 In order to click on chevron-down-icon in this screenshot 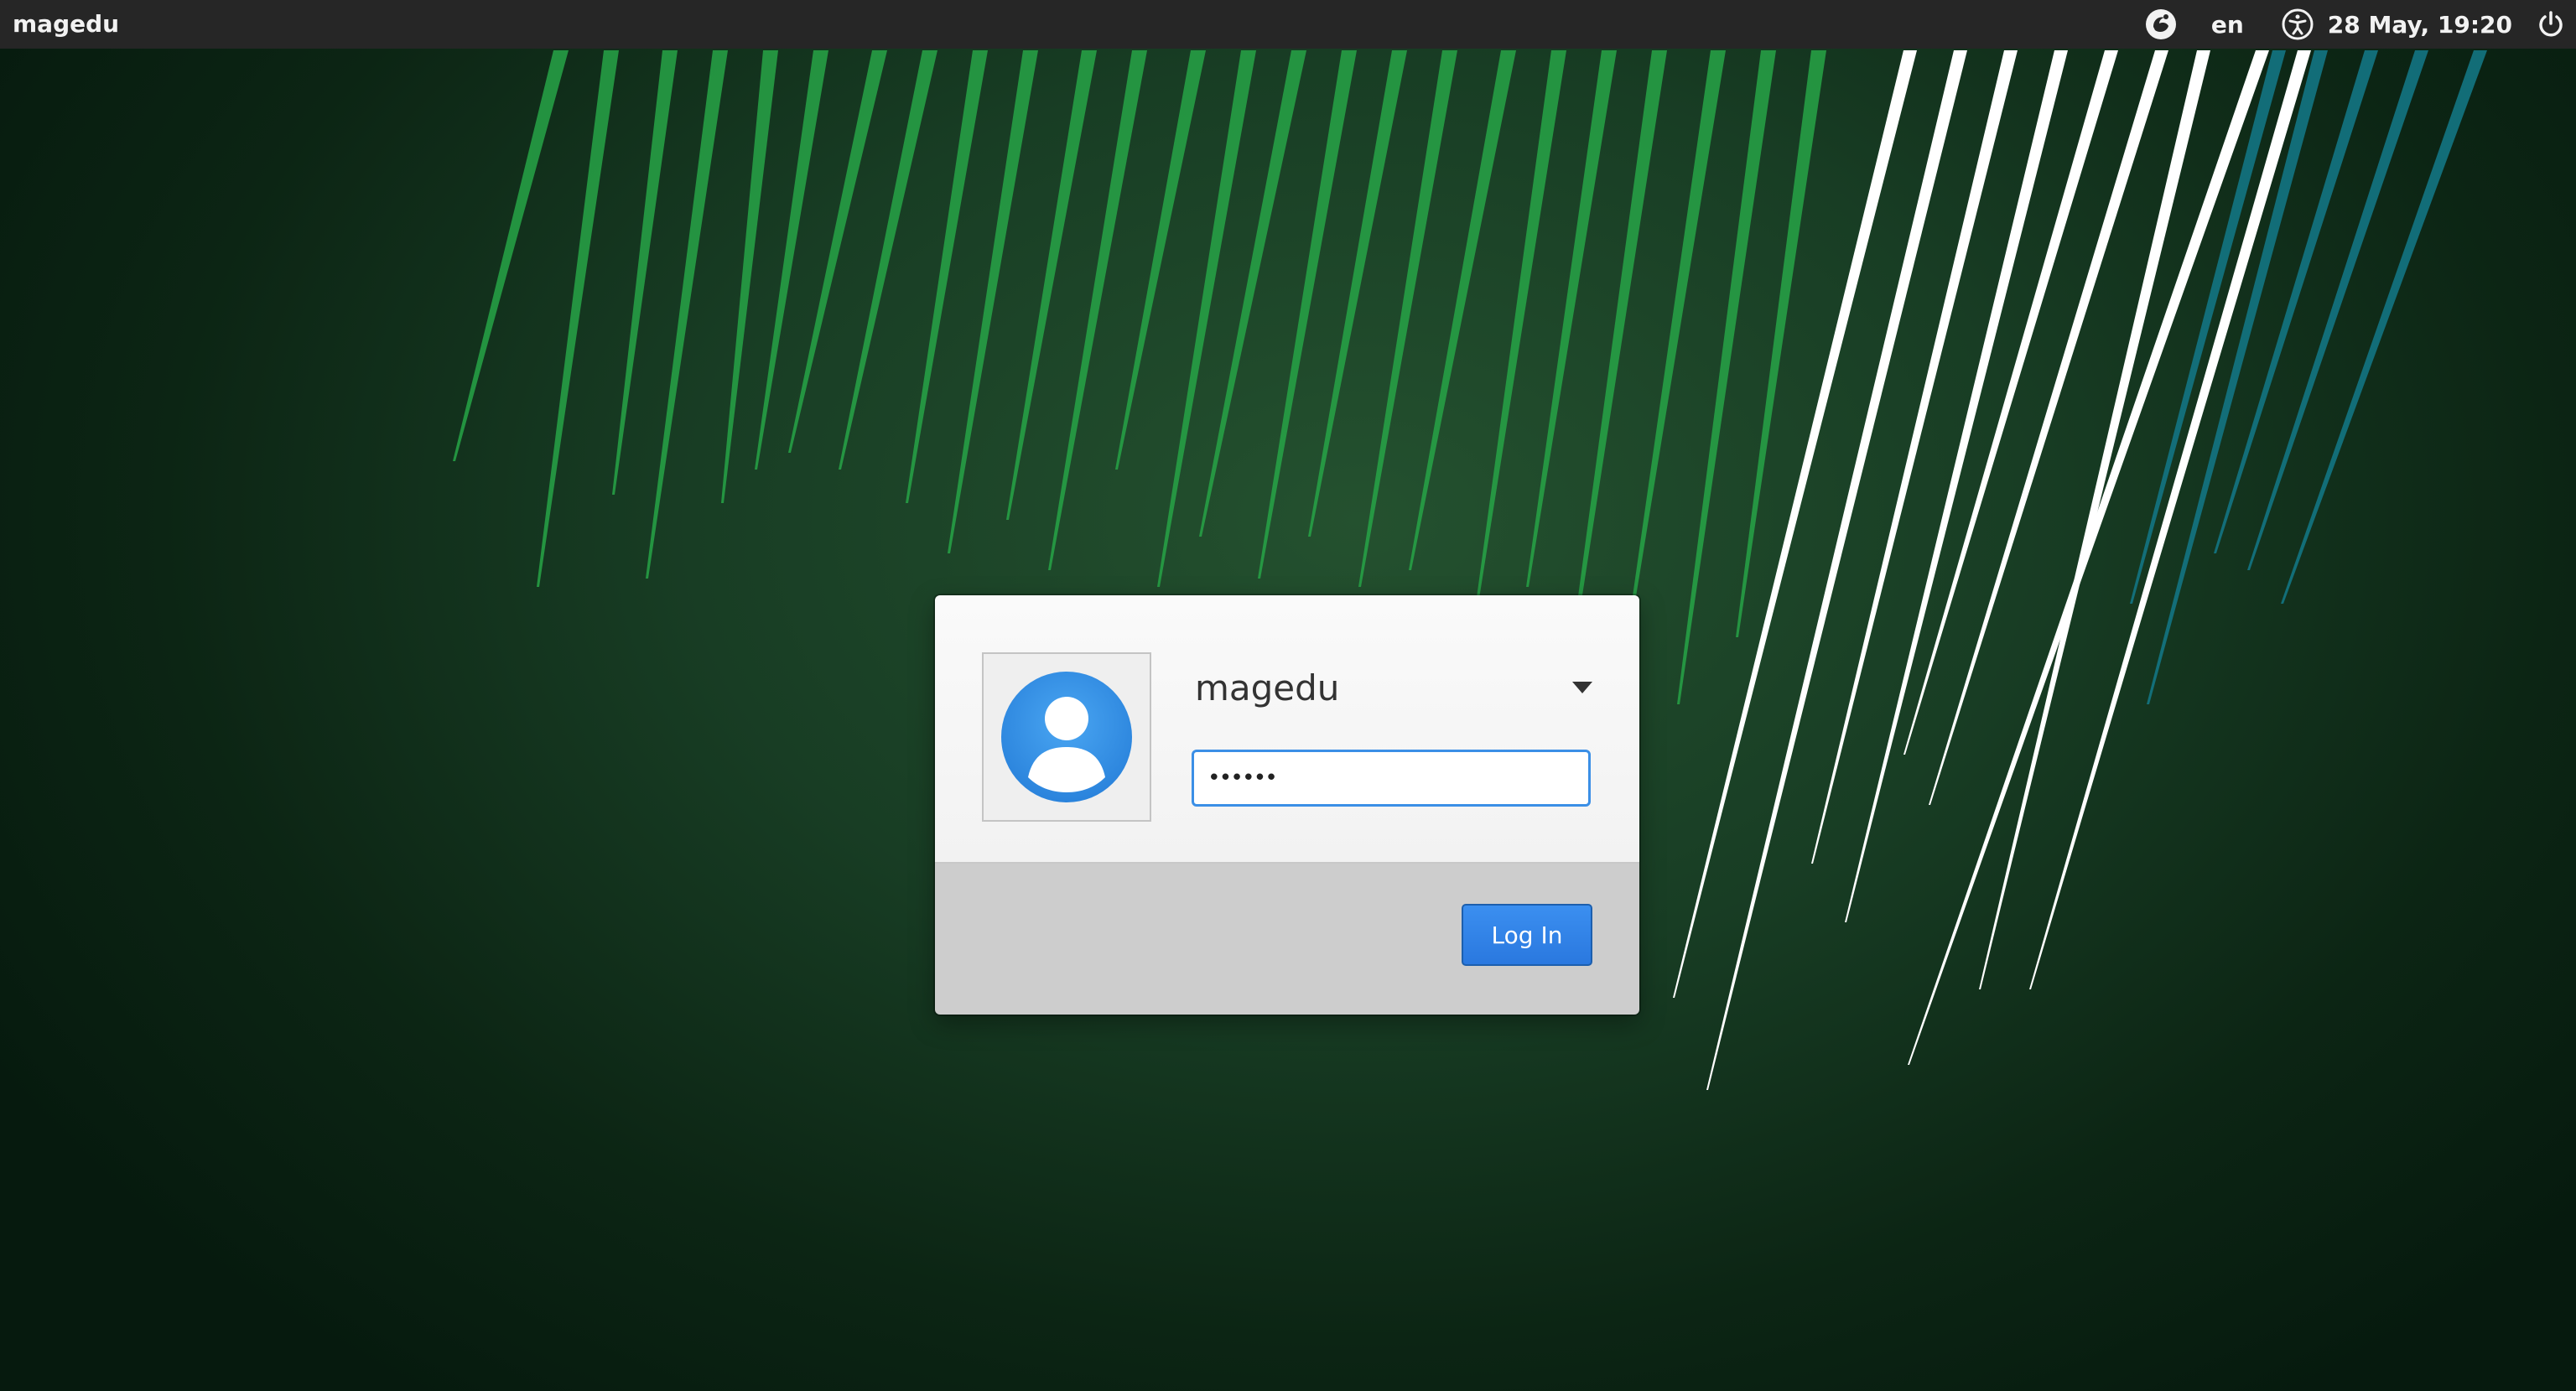, I will do `click(1582, 687)`.